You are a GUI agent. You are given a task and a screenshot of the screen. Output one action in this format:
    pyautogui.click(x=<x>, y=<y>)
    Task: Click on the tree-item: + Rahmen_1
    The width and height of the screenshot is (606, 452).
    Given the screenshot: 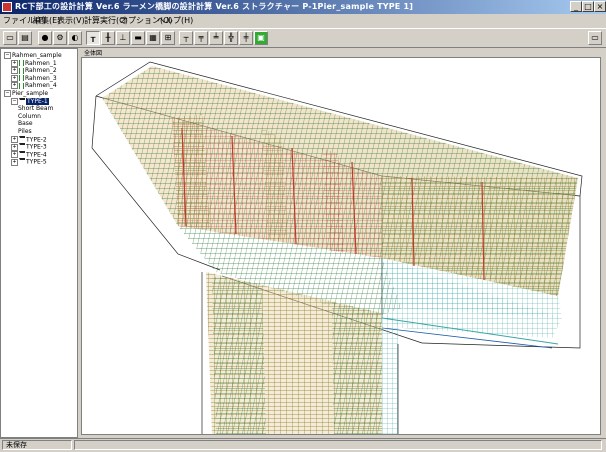 What is the action you would take?
    pyautogui.click(x=34, y=63)
    